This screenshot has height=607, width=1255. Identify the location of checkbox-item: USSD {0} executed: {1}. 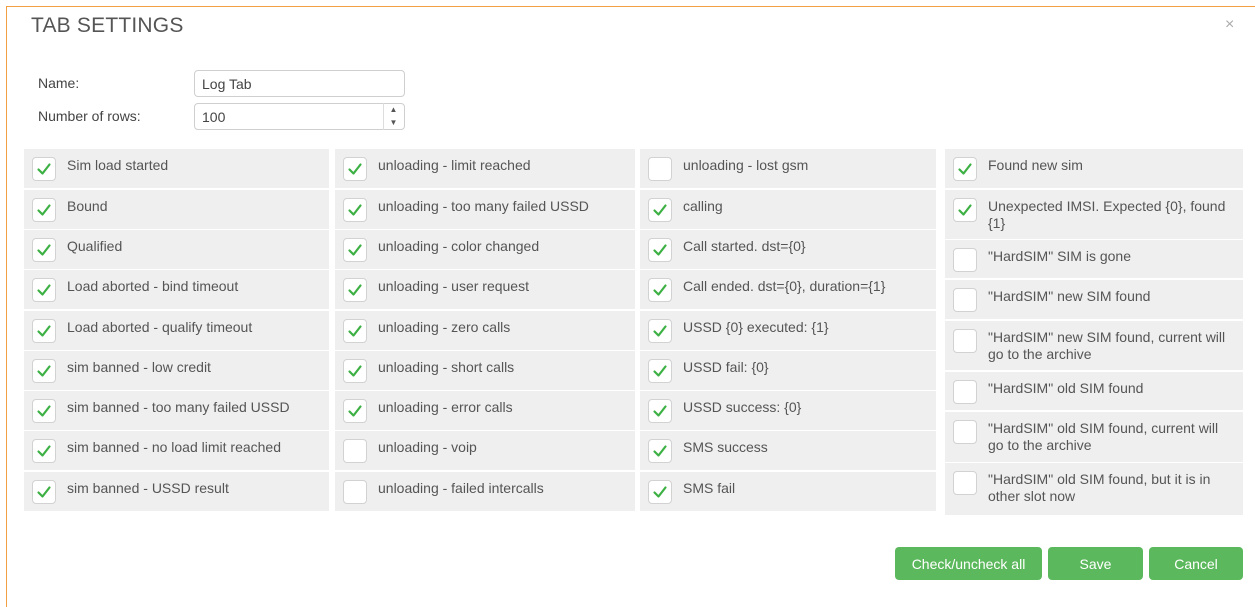
(788, 330).